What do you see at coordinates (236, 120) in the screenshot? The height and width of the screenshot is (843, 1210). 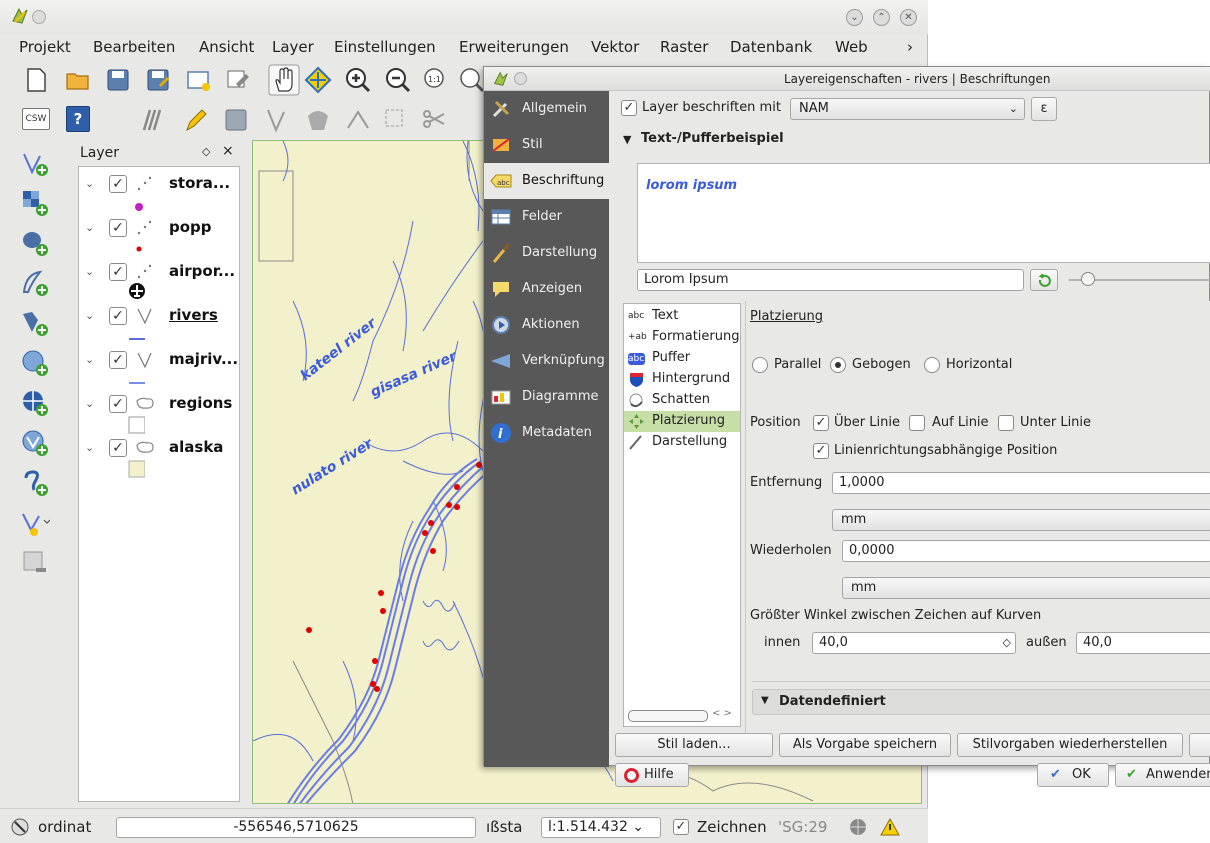 I see `save-edits-icon` at bounding box center [236, 120].